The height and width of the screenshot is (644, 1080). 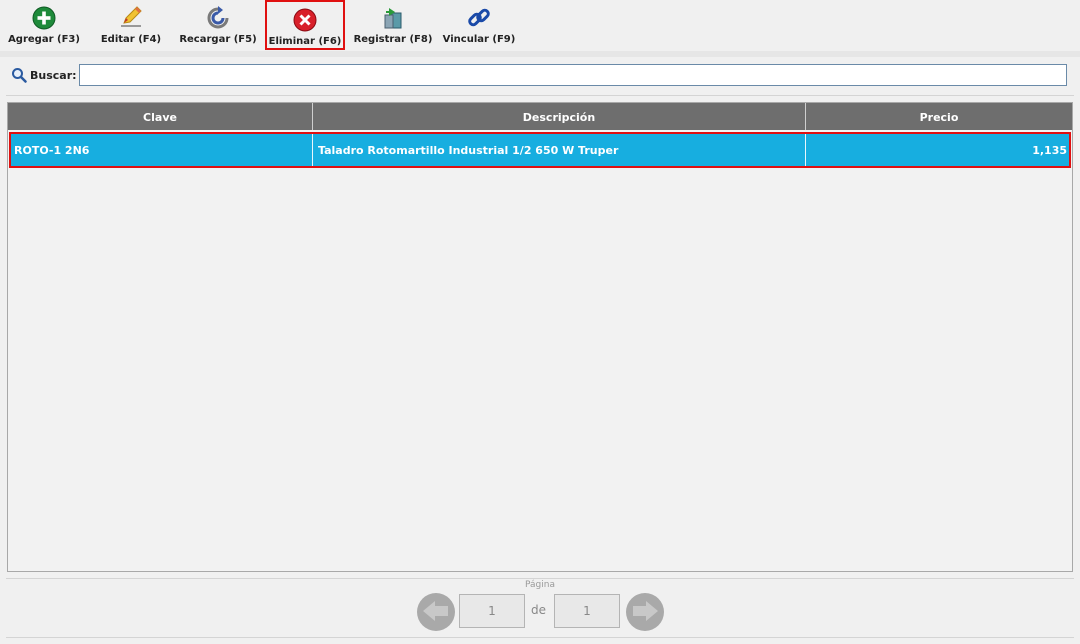 I want to click on cell-clave: ROTO-1 2N6, so click(x=162, y=150).